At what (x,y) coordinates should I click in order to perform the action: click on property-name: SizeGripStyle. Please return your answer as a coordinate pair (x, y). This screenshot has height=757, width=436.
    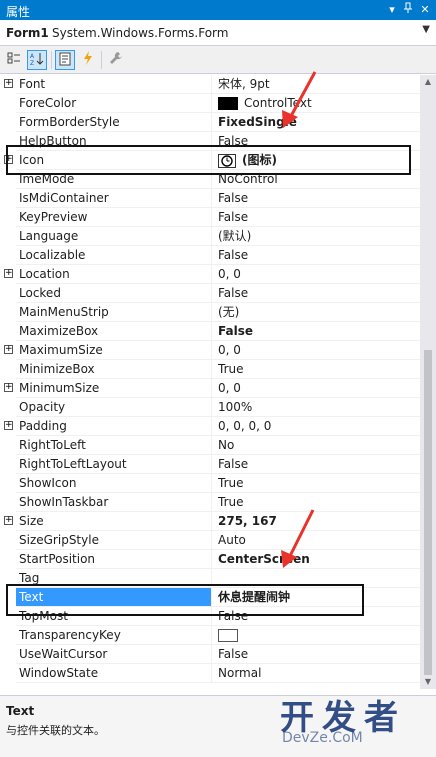
    Looking at the image, I should click on (114, 540).